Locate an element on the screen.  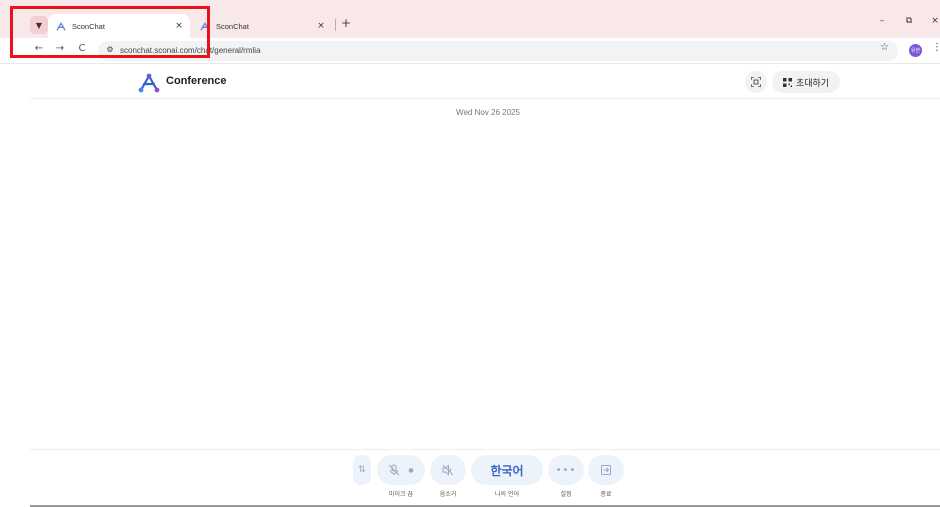
mute-toggle-button is located at coordinates (448, 470).